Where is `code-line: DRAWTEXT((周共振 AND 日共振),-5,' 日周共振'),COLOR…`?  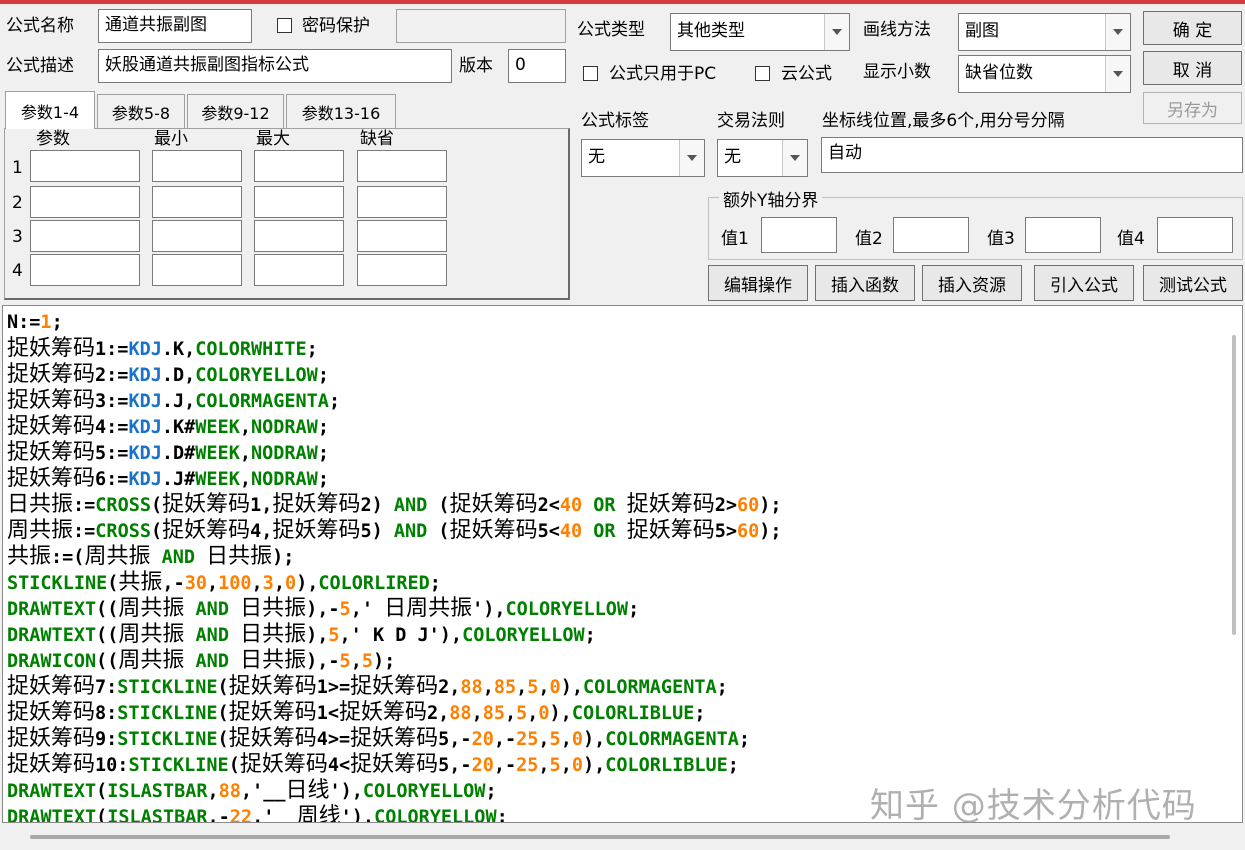 code-line: DRAWTEXT((周共振 AND 日共振),-5,' 日周共振'),COLOR… is located at coordinates (394, 609).